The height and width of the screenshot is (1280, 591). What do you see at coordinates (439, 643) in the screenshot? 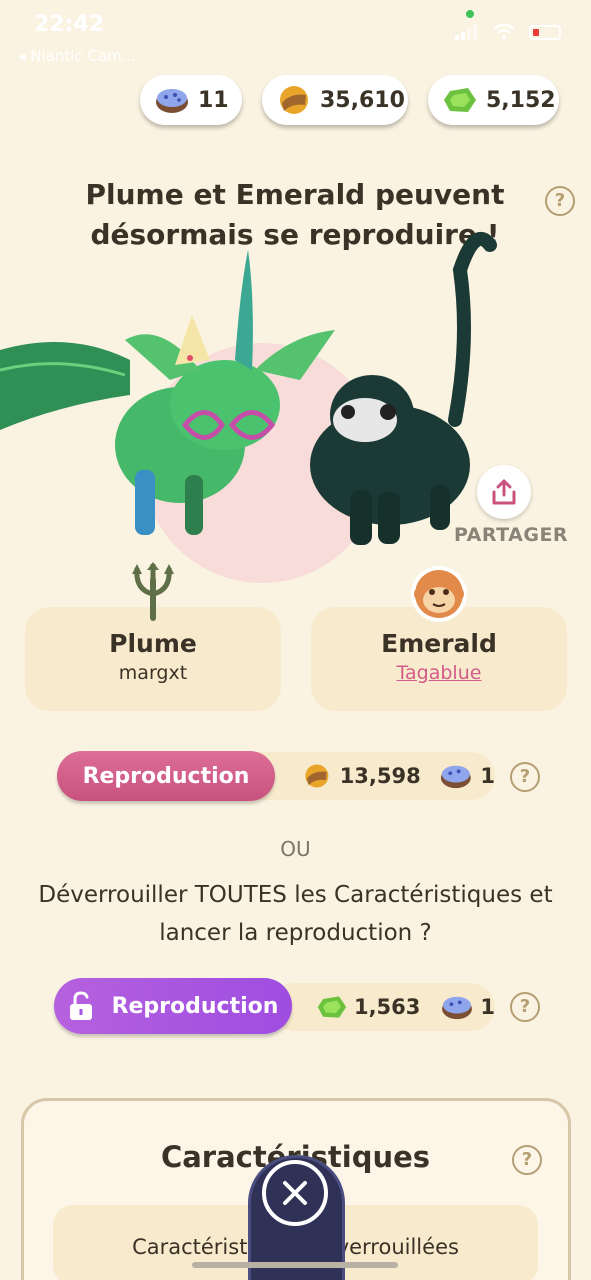
I see `parent-name: Emerald` at bounding box center [439, 643].